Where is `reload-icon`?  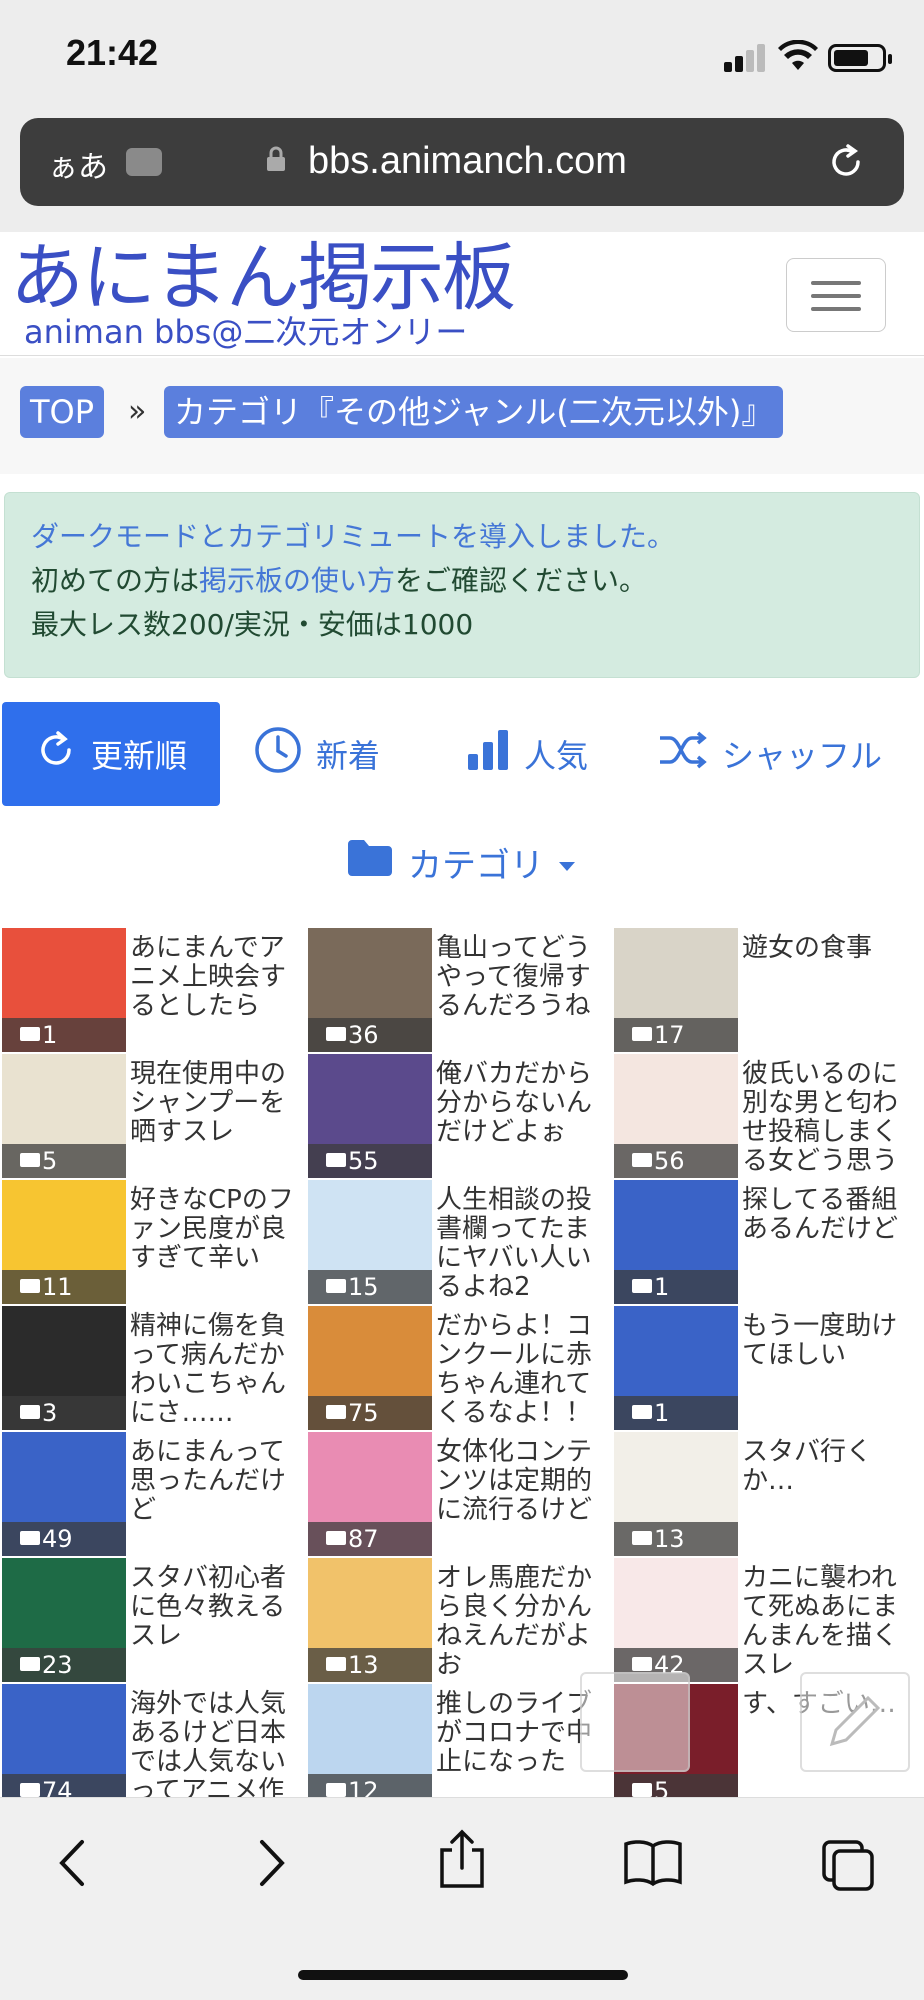 reload-icon is located at coordinates (846, 164).